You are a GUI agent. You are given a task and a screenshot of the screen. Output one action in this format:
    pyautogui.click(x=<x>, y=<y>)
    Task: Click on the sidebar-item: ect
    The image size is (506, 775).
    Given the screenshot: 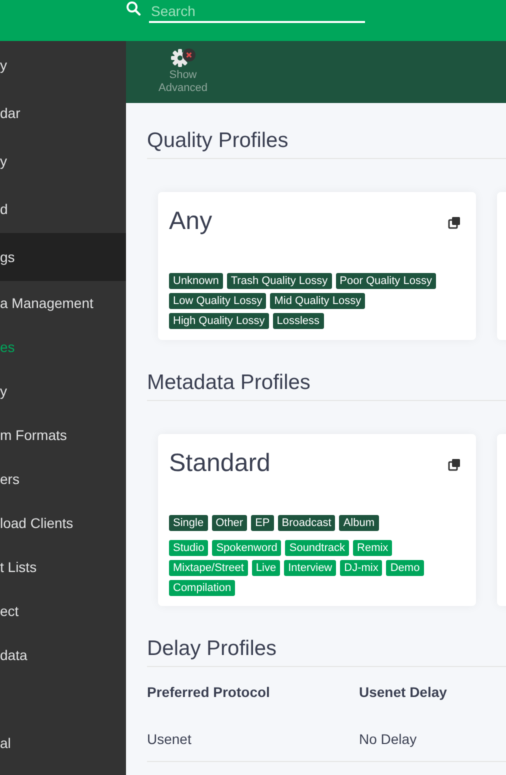 What is the action you would take?
    pyautogui.click(x=63, y=611)
    